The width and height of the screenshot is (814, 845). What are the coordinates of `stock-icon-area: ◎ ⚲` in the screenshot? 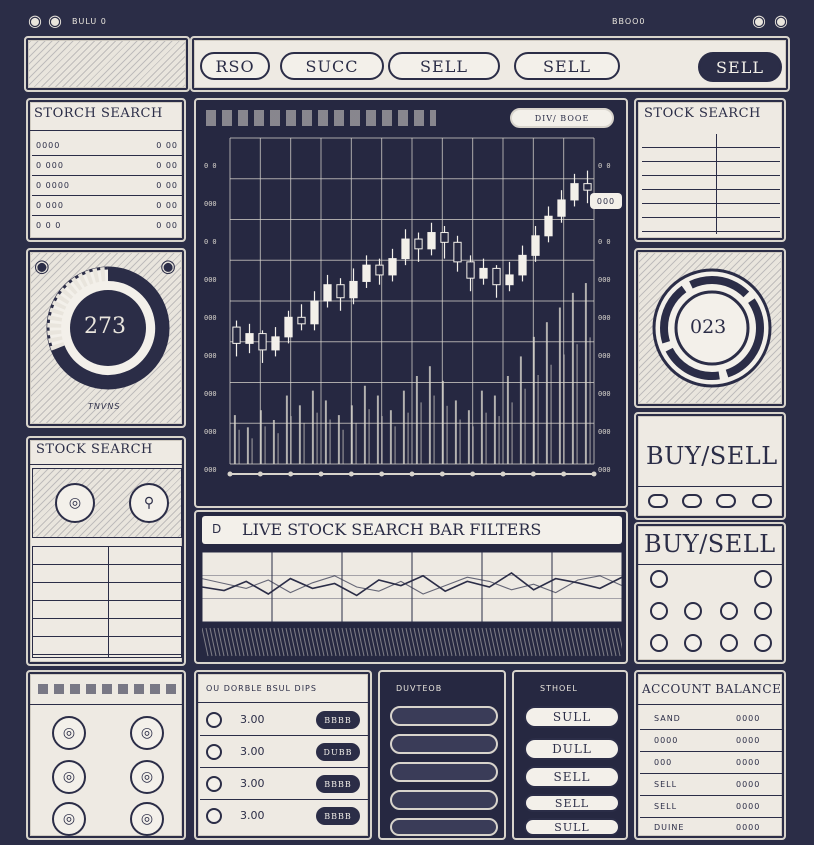 It's located at (107, 503).